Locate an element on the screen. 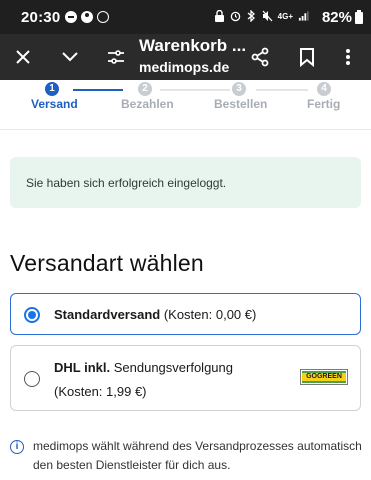 The width and height of the screenshot is (371, 480). radio-selected is located at coordinates (32, 315).